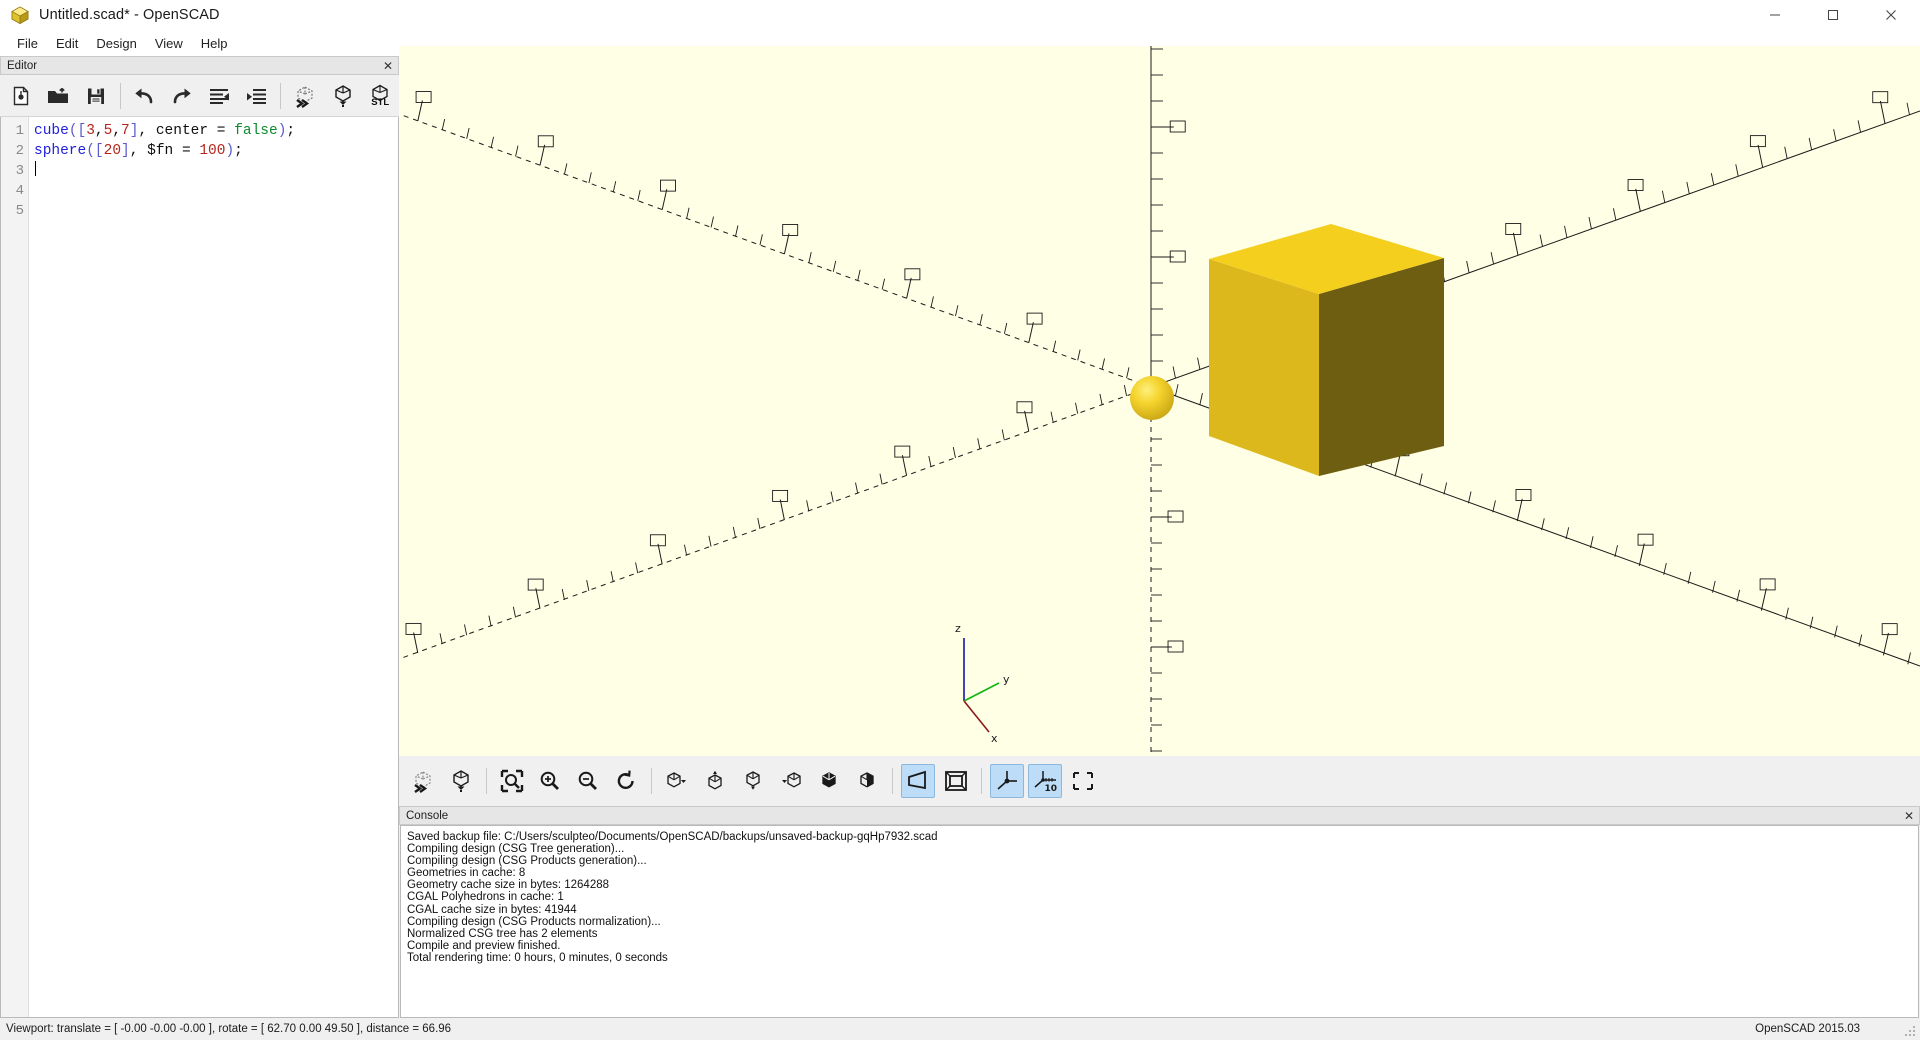  What do you see at coordinates (199, 65) in the screenshot?
I see `editor-panel-header: Editor ✕` at bounding box center [199, 65].